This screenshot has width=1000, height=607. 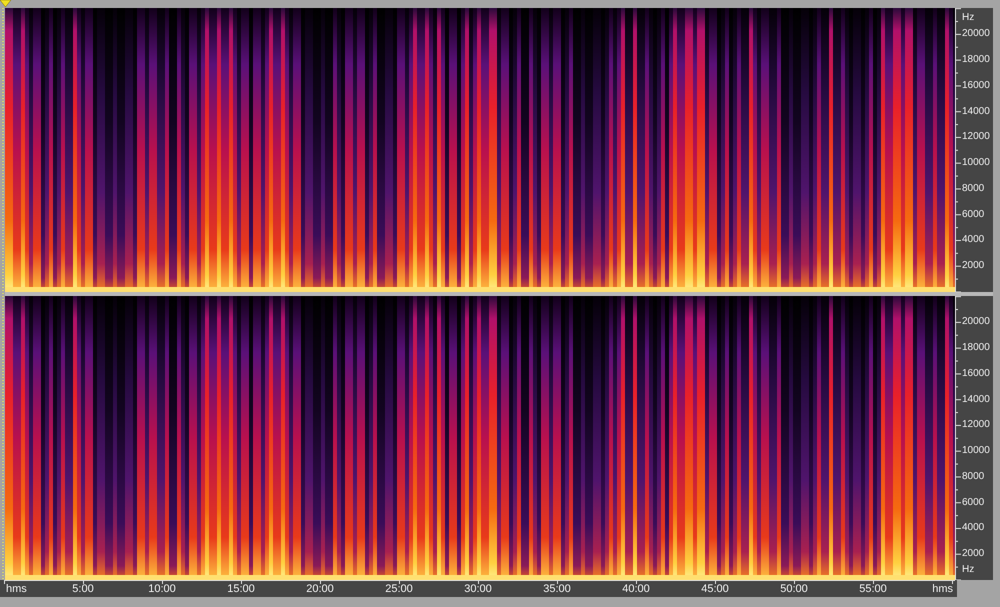 I want to click on time-label: 15:00, so click(x=241, y=589).